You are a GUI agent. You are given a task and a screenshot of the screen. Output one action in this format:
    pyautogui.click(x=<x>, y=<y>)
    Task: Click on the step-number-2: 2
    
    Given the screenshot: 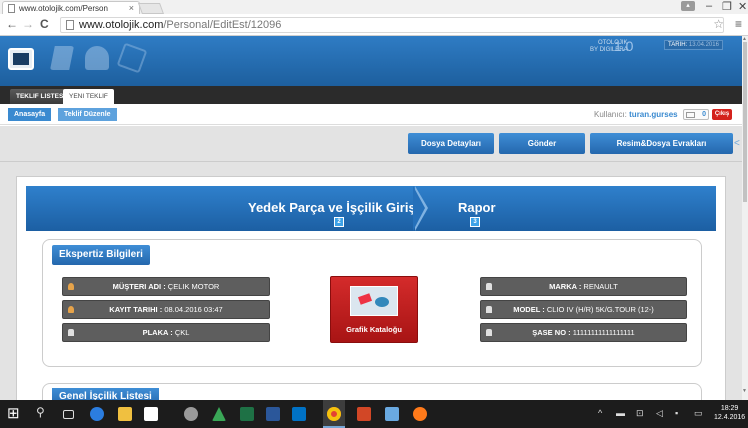 What is the action you would take?
    pyautogui.click(x=339, y=222)
    